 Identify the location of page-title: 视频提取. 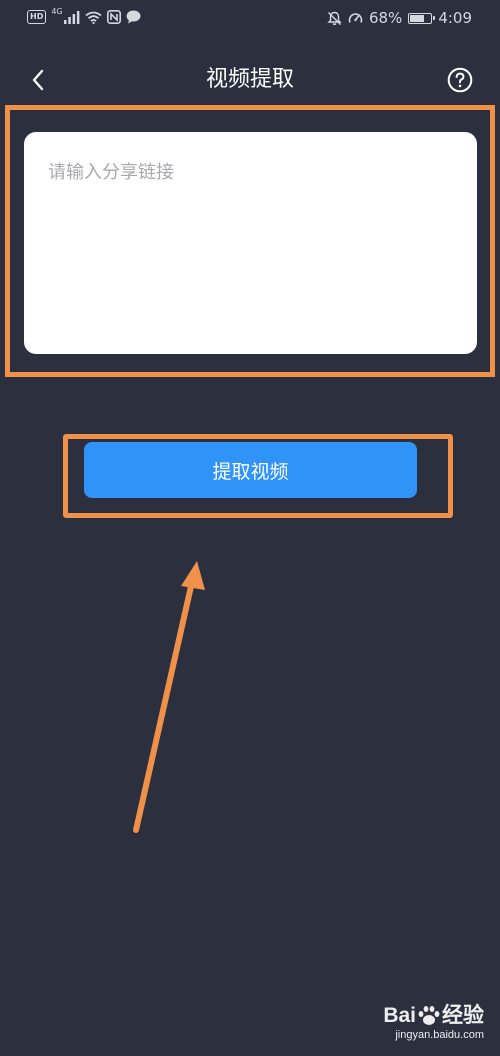
(249, 79).